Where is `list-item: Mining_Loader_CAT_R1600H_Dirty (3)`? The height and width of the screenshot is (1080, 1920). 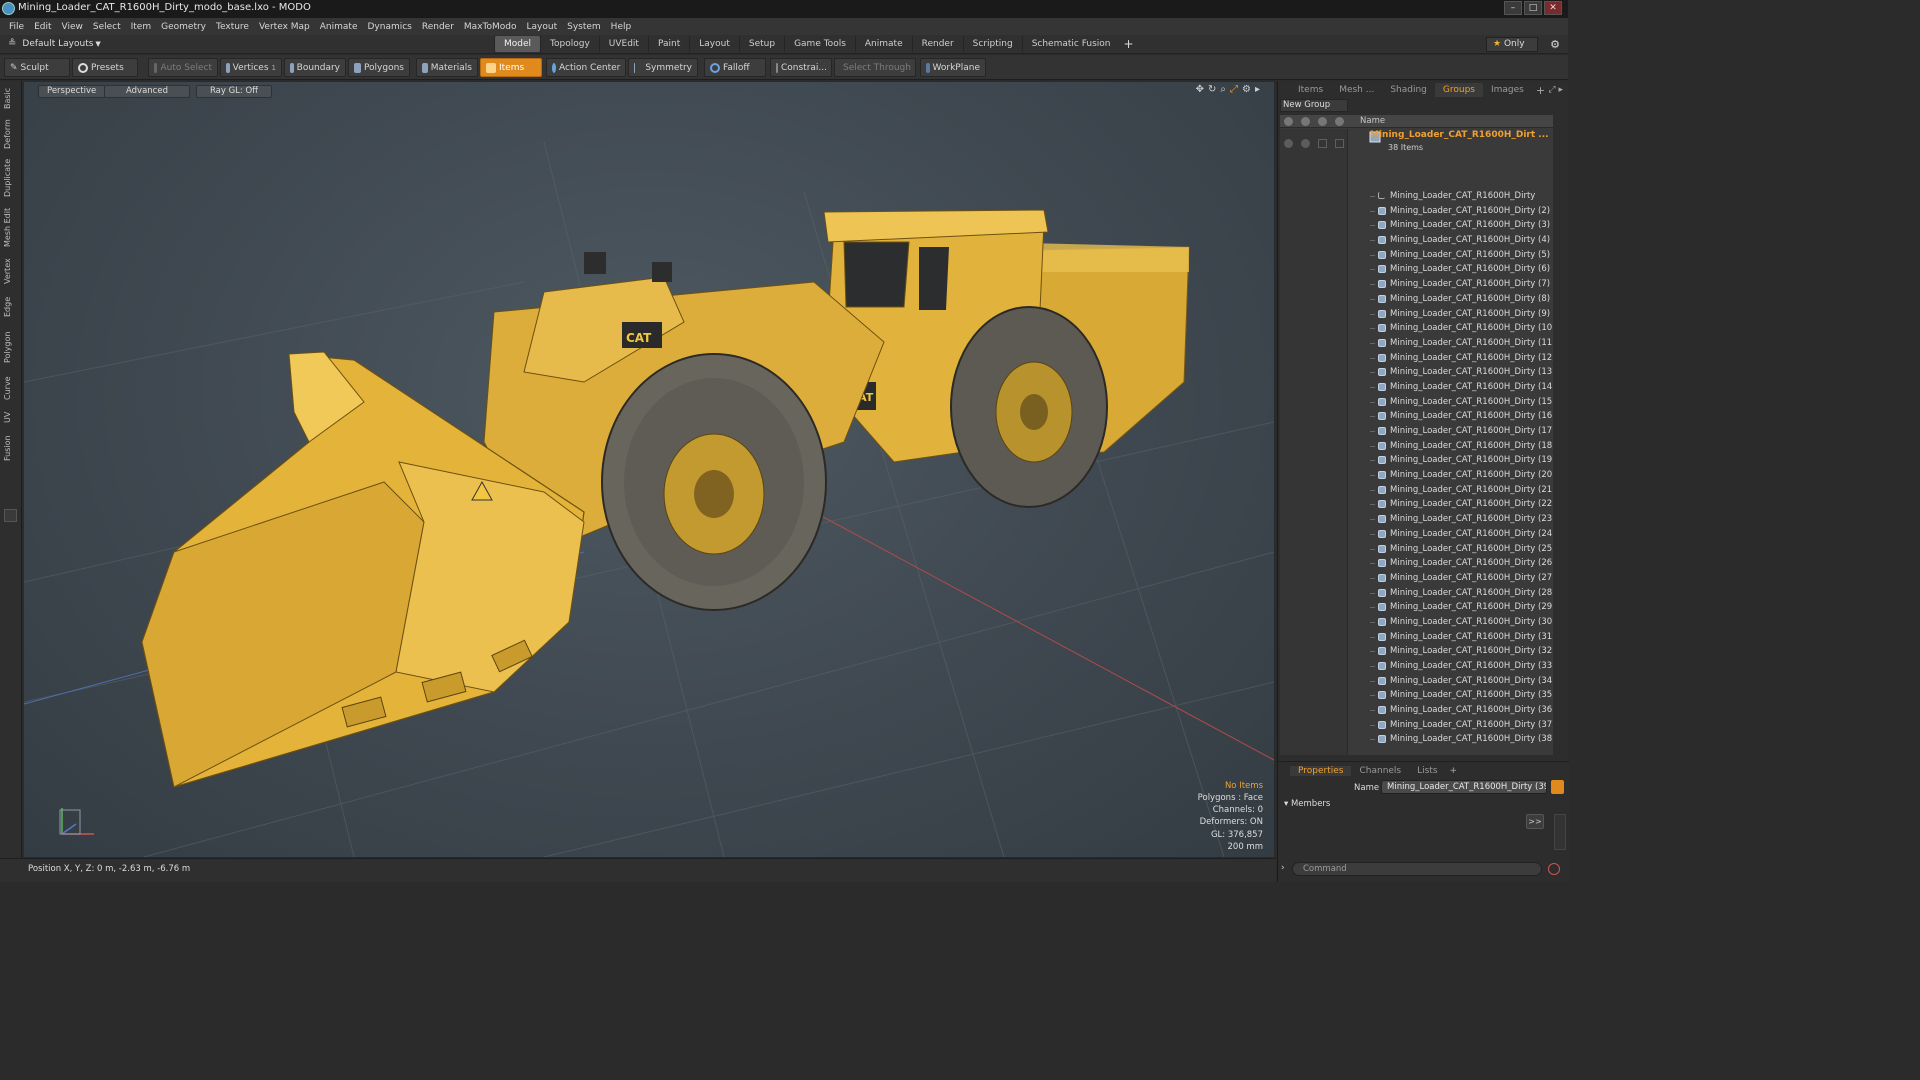
list-item: Mining_Loader_CAT_R1600H_Dirty (3) is located at coordinates (1461, 225).